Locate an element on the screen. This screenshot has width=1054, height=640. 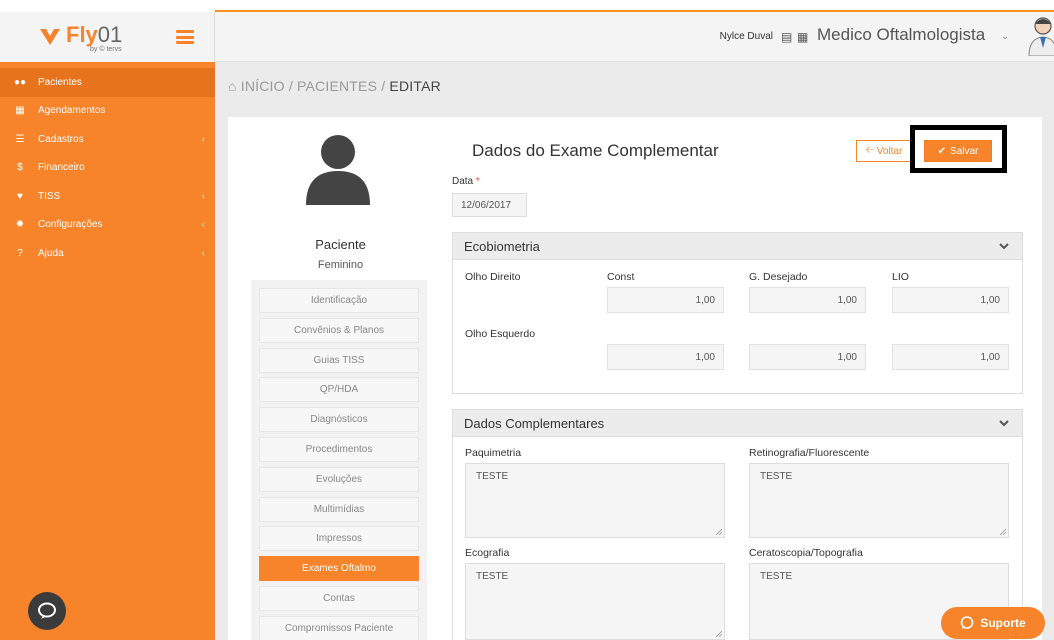
patient-menu-item: Identificação is located at coordinates (339, 300).